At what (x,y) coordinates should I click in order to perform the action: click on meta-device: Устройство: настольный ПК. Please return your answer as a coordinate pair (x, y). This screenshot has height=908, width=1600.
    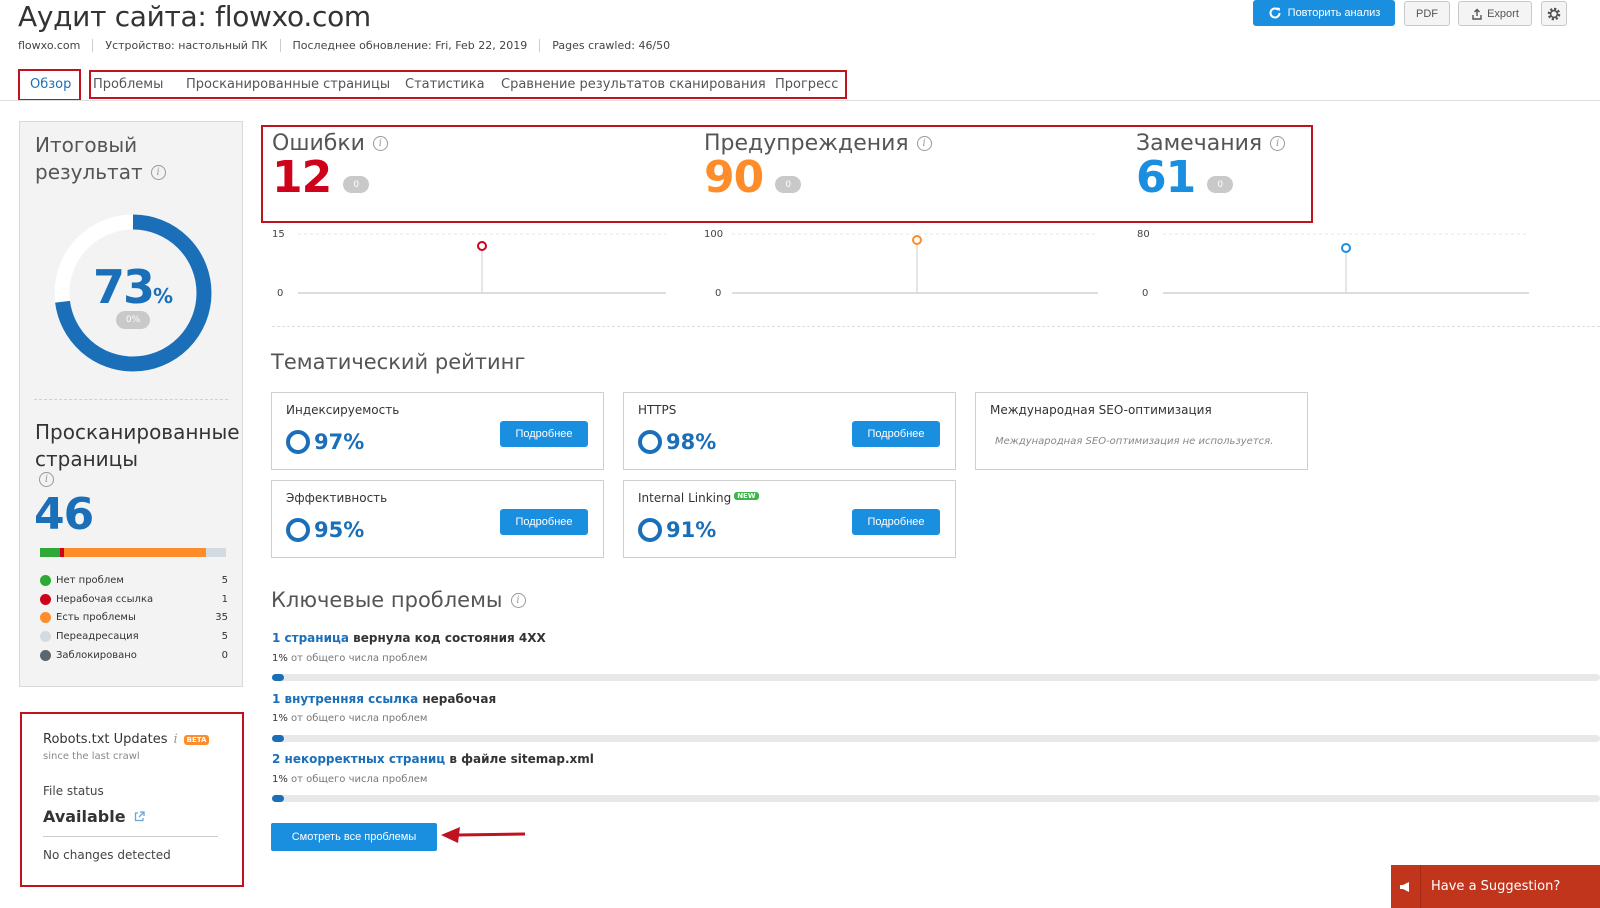
    Looking at the image, I should click on (185, 45).